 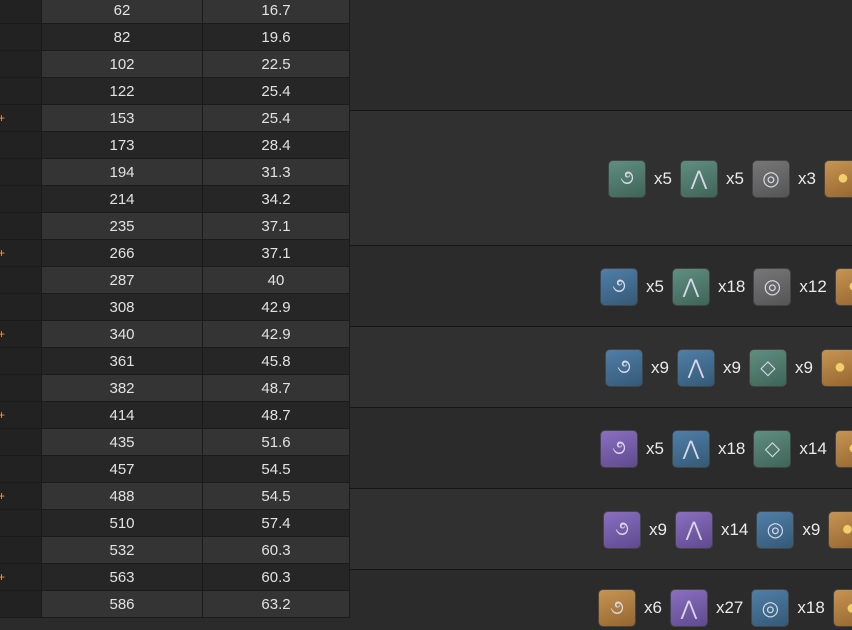 I want to click on table-row: 62 16.7, so click(x=175, y=12).